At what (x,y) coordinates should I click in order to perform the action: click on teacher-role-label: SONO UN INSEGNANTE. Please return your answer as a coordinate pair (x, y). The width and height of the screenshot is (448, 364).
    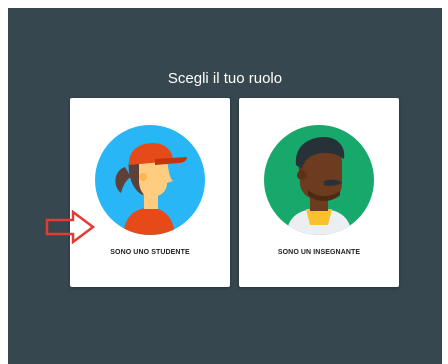
    Looking at the image, I should click on (319, 252).